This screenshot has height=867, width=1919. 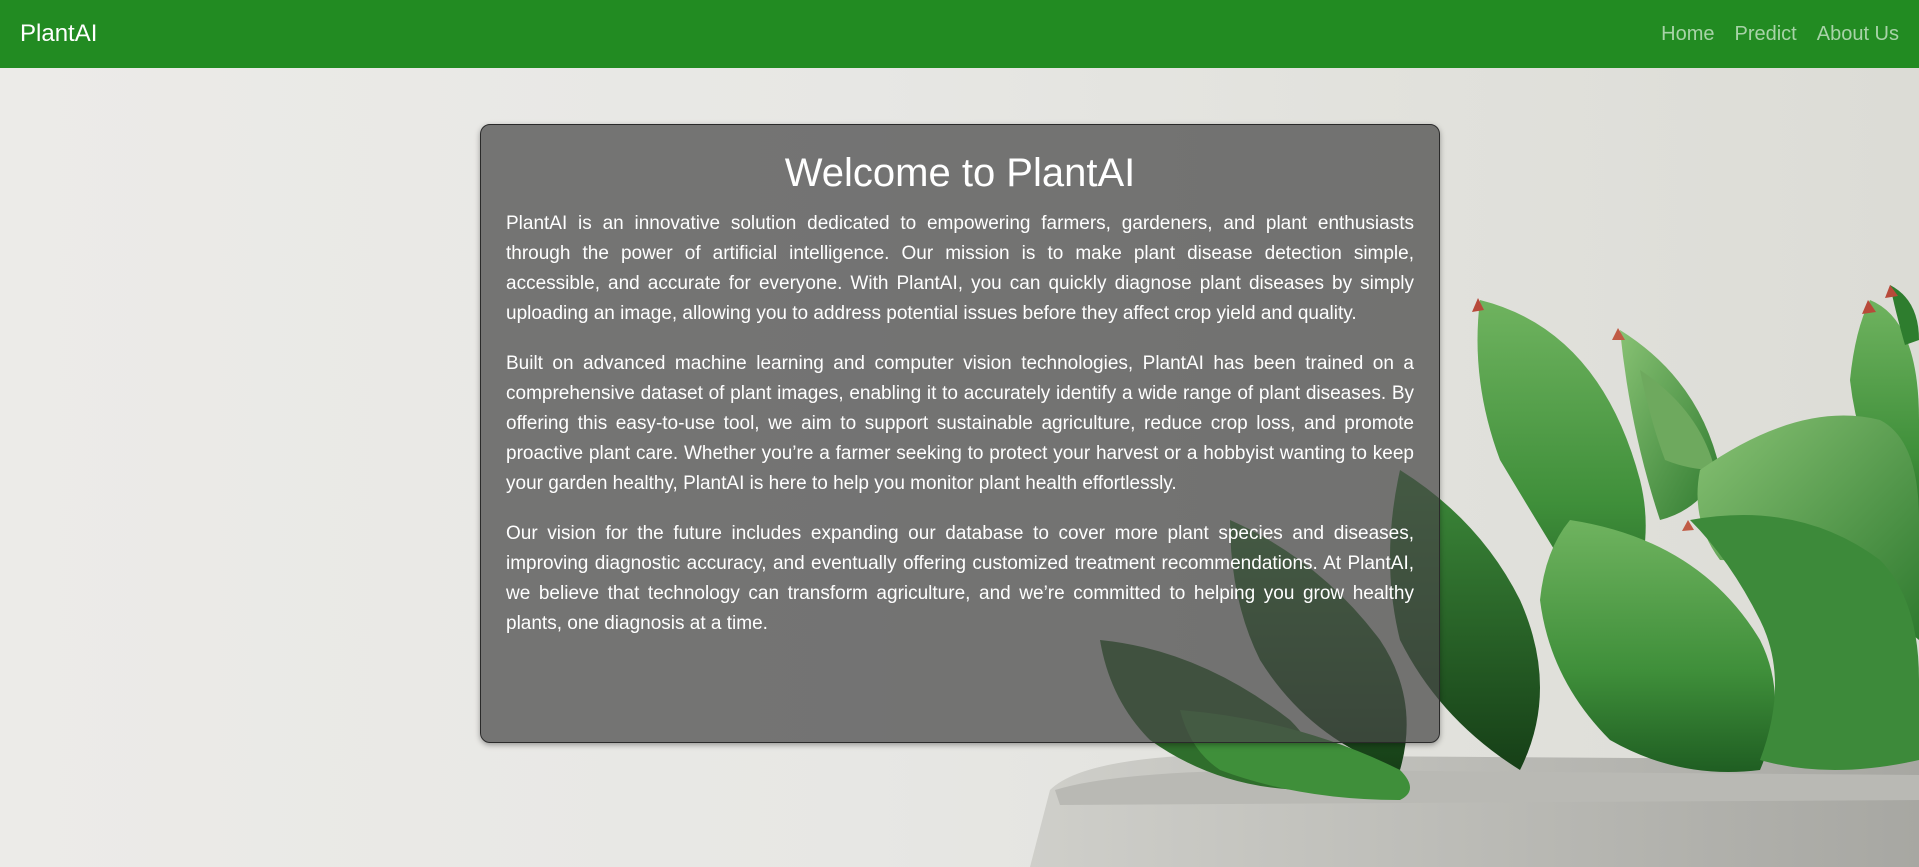 I want to click on nav-link-about-us: About Us, so click(x=1858, y=34).